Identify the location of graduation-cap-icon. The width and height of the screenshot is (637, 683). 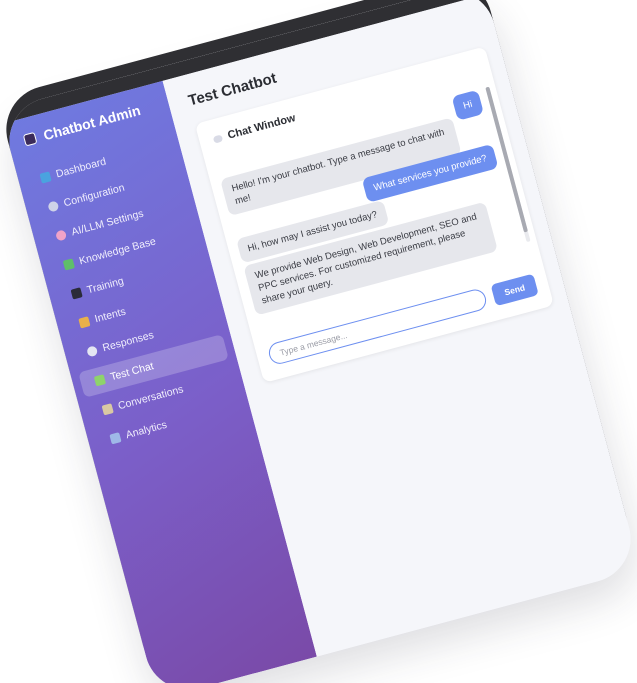
(76, 293).